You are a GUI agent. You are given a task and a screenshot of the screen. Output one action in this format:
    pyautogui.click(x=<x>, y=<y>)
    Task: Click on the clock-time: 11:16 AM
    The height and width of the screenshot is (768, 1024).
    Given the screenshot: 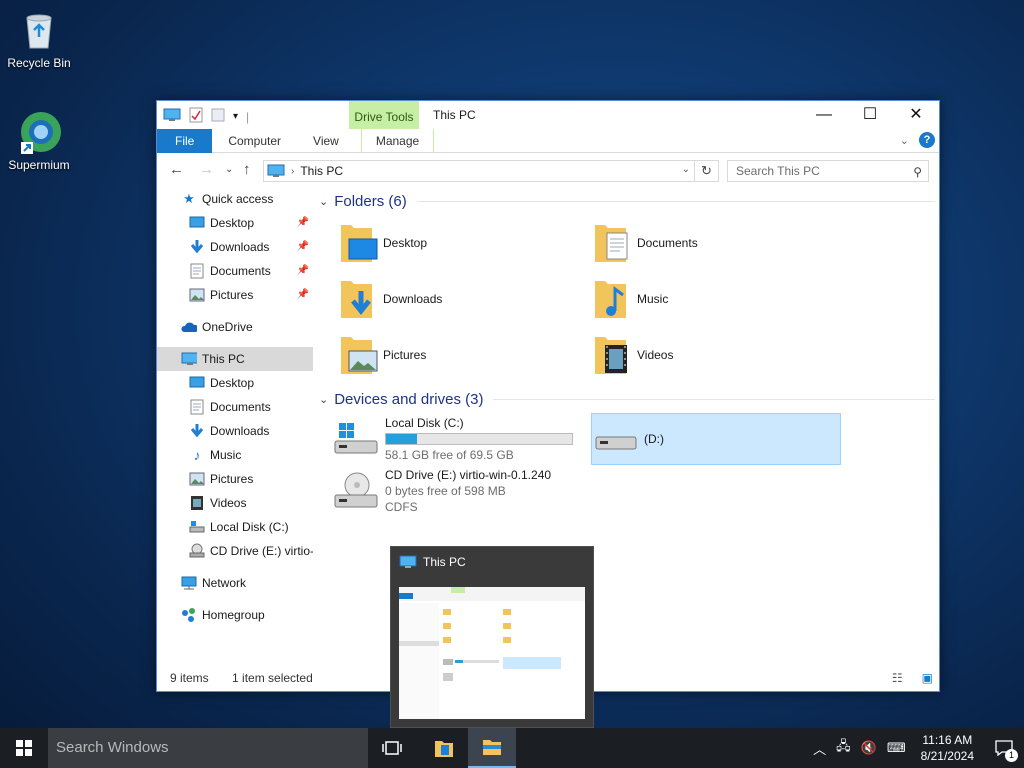 What is the action you would take?
    pyautogui.click(x=947, y=740)
    